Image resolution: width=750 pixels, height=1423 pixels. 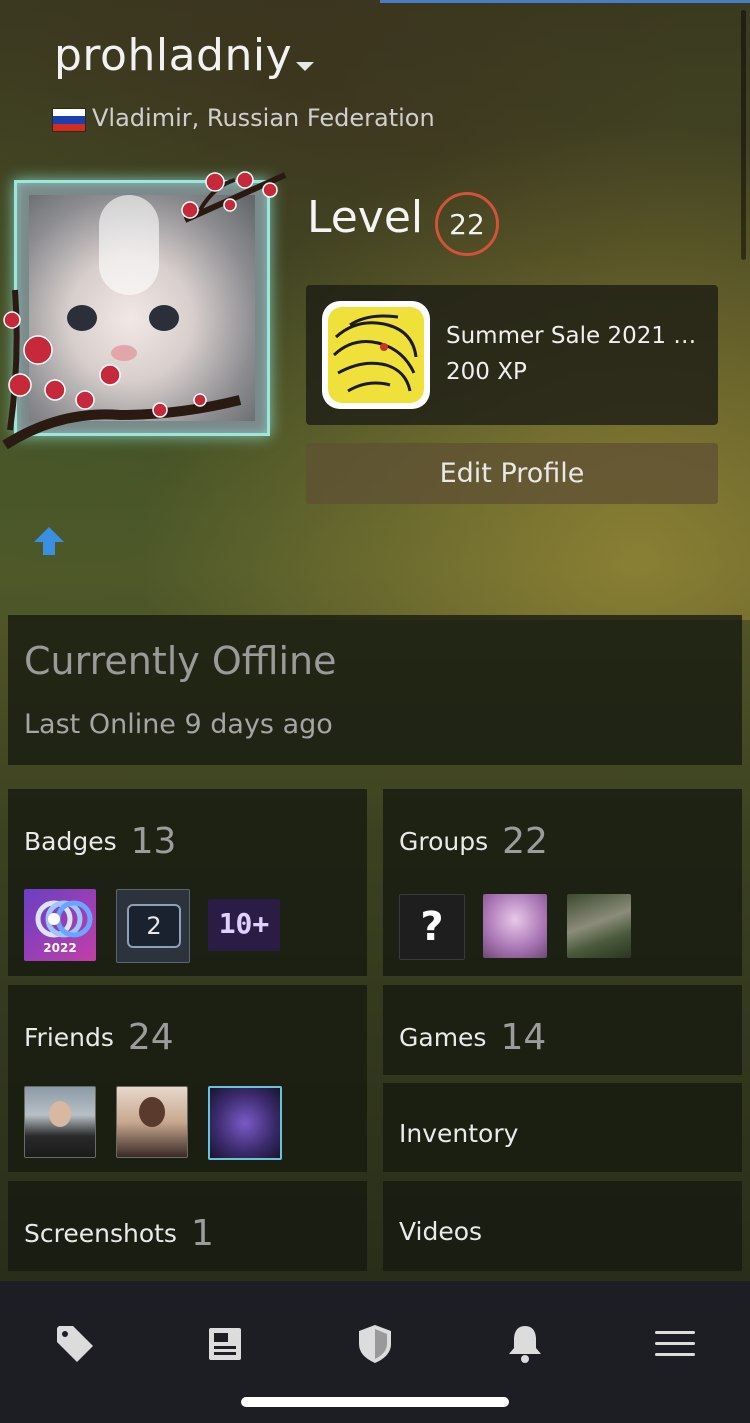 What do you see at coordinates (512, 355) in the screenshot?
I see `featured-badge-card: Summer Sale 2021 - ... 200 XP` at bounding box center [512, 355].